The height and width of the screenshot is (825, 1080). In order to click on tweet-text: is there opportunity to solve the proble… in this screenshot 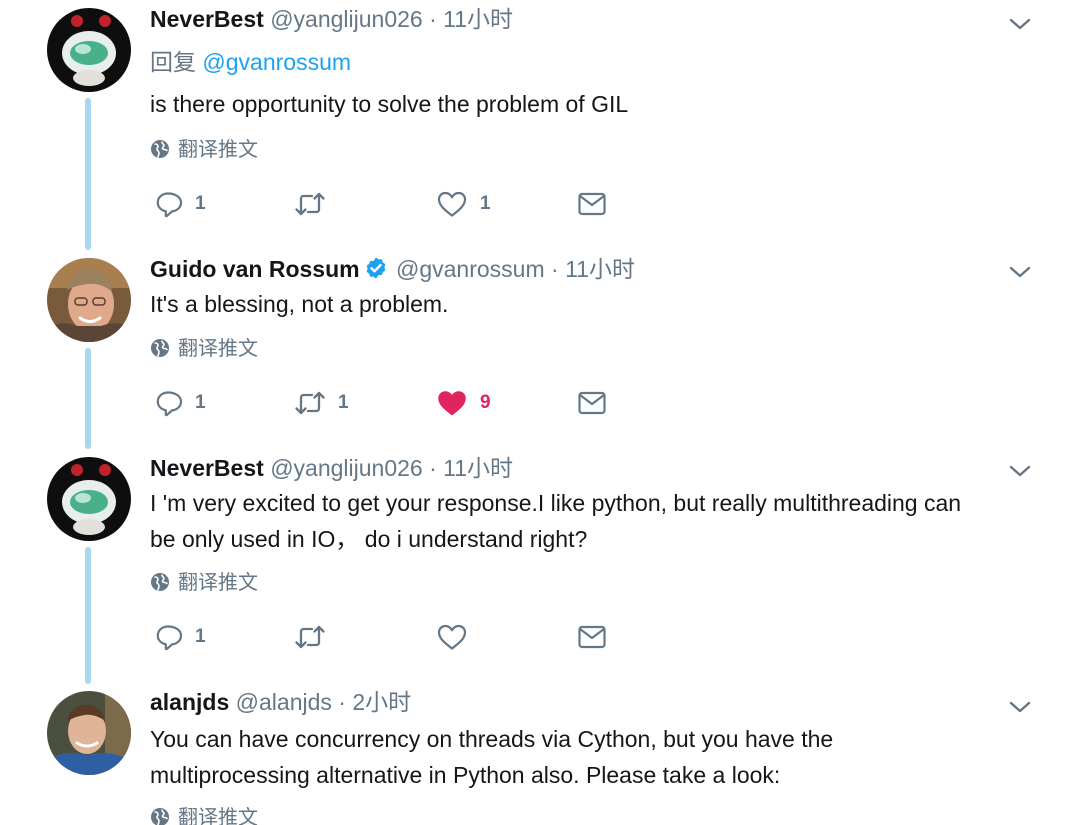, I will do `click(389, 104)`.